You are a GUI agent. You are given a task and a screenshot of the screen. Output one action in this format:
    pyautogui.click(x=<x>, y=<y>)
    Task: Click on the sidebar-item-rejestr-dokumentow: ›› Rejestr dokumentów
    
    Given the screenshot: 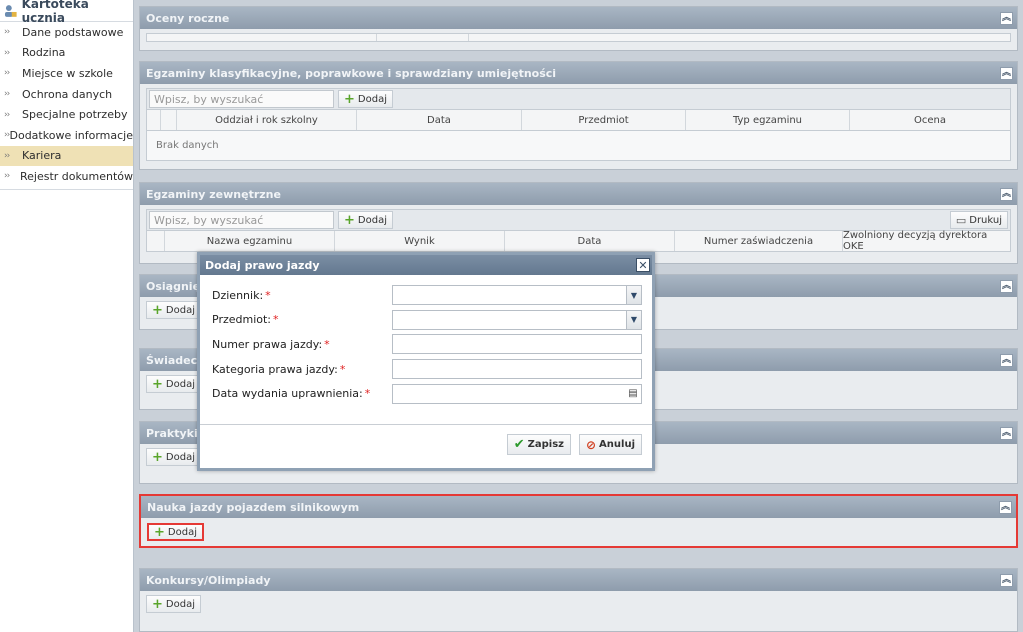 What is the action you would take?
    pyautogui.click(x=66, y=176)
    